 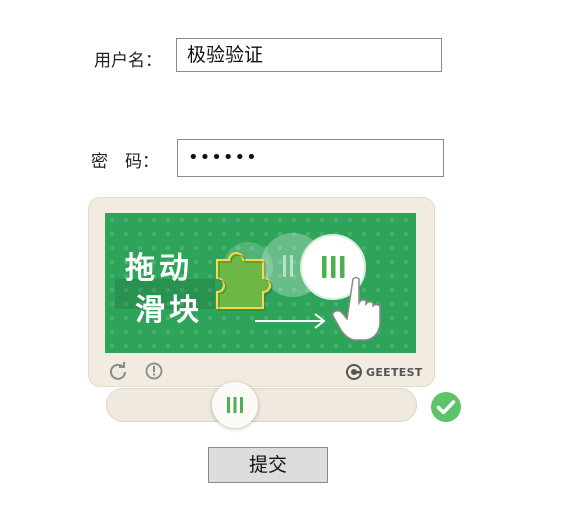 I want to click on info-icon, so click(x=154, y=371).